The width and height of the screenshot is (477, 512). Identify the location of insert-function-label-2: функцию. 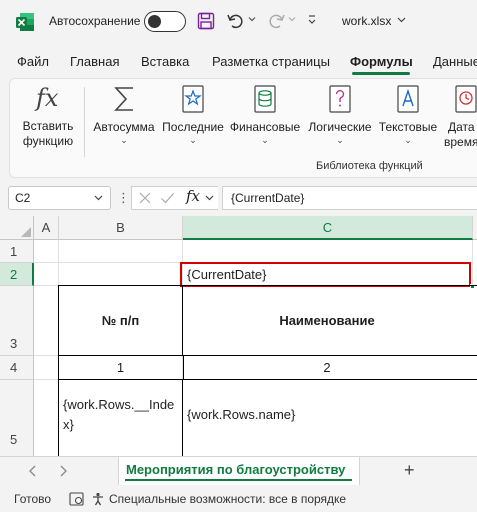
(48, 141).